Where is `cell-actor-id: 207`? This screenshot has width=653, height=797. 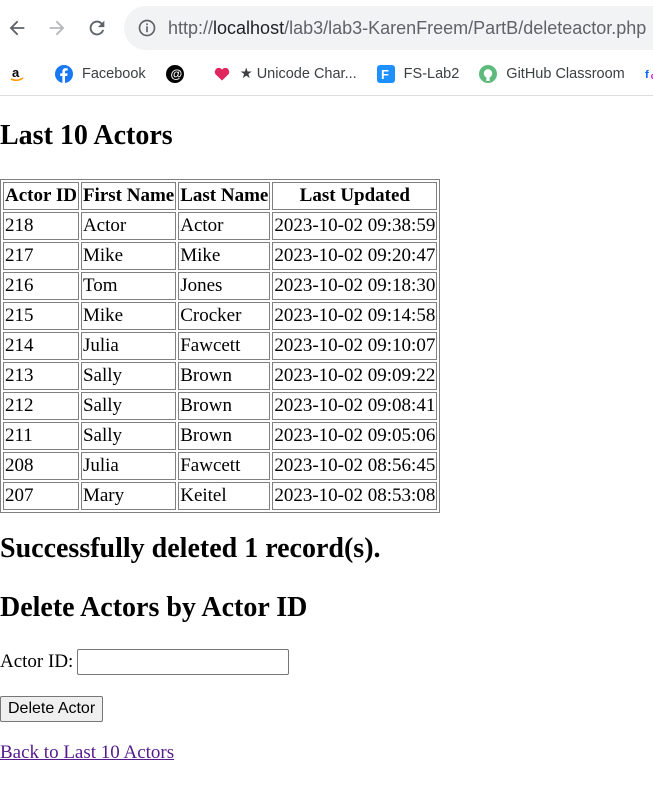 cell-actor-id: 207 is located at coordinates (41, 496).